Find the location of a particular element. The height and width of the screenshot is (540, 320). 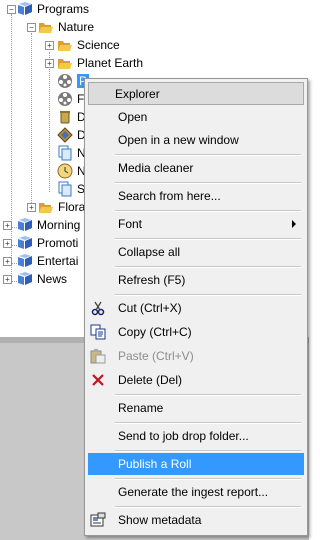

expand-promotions-toggle: + is located at coordinates (7, 243).